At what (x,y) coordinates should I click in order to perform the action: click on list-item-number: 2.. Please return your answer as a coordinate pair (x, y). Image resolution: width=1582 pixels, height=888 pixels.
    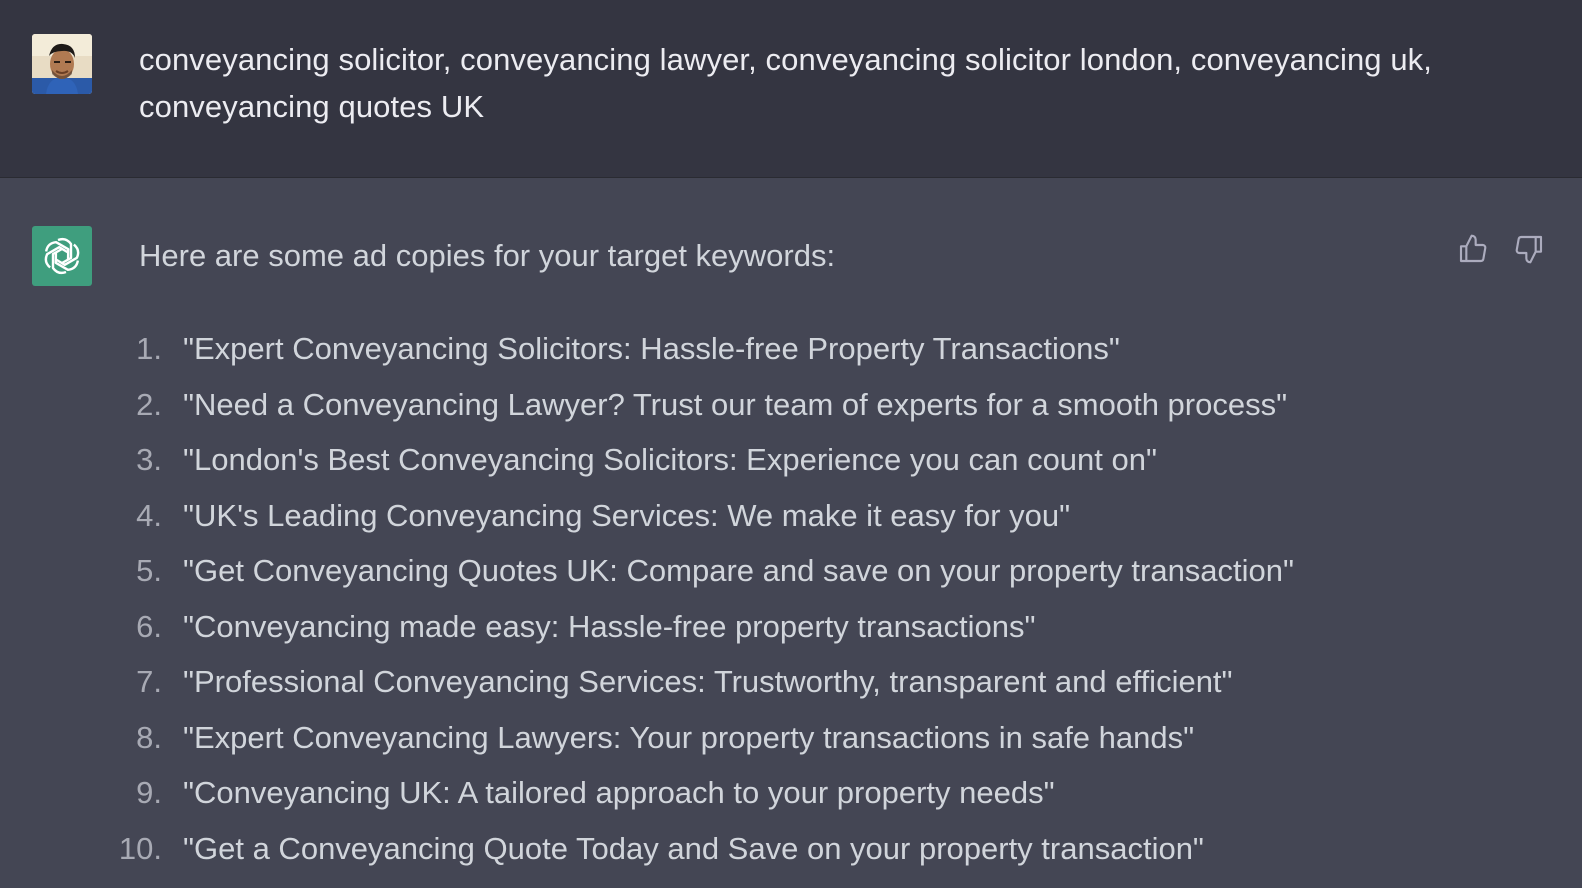
    Looking at the image, I should click on (149, 404).